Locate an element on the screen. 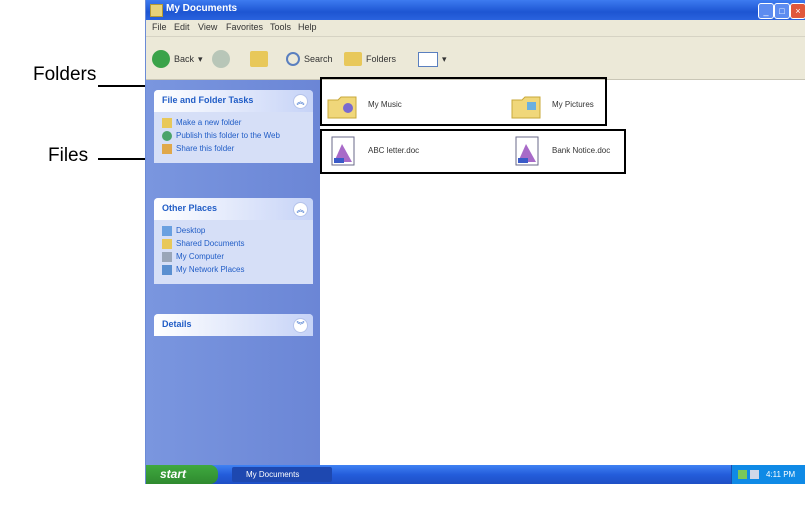 This screenshot has width=805, height=508. menu-help: Help is located at coordinates (307, 27).